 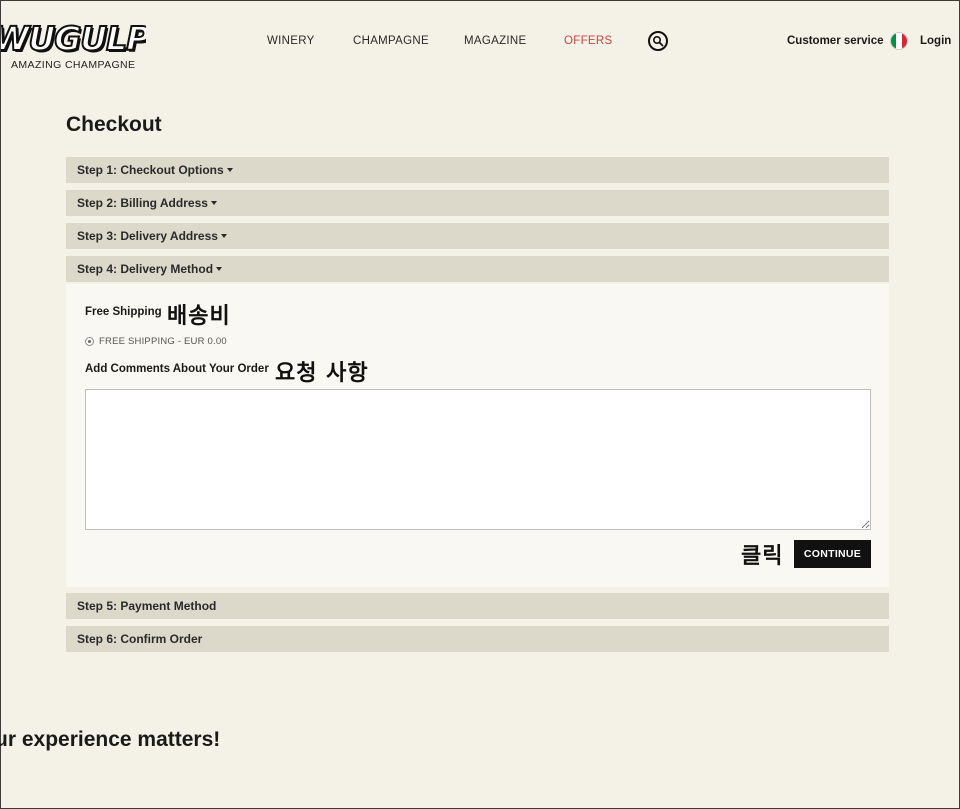 I want to click on continue-button: CONTINUE, so click(x=832, y=554).